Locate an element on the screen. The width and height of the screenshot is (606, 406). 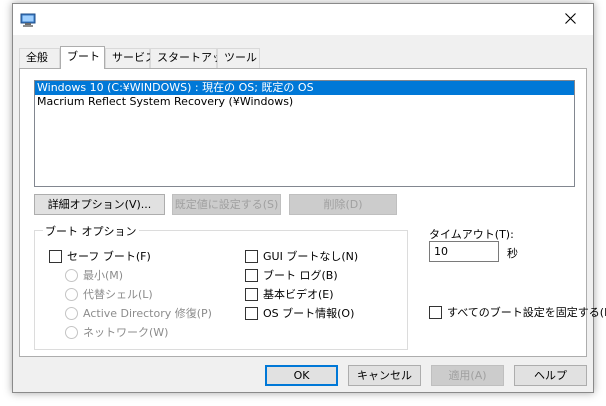
safe-boot-checkbox: セーフ ブート(F) is located at coordinates (100, 256).